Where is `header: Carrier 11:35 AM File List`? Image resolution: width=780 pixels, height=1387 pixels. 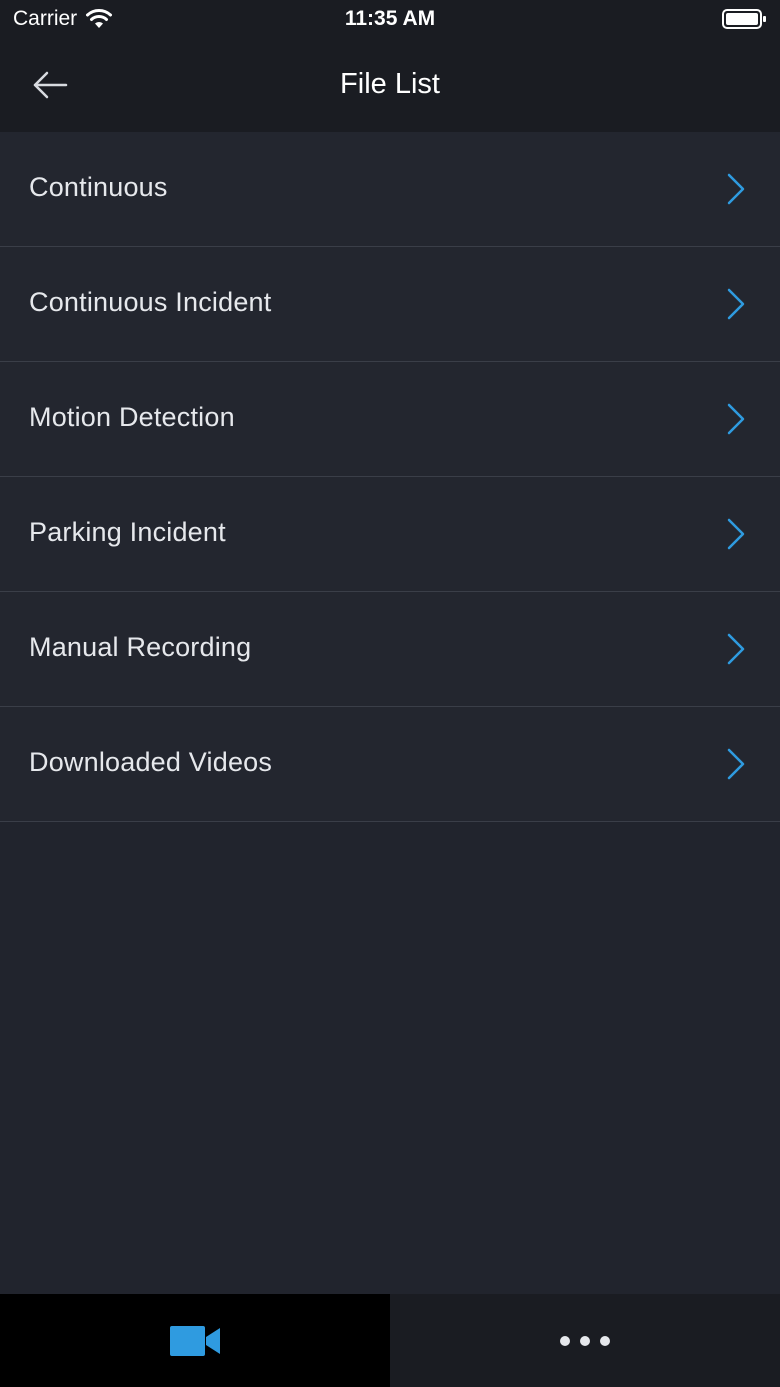
header: Carrier 11:35 AM File List is located at coordinates (390, 66).